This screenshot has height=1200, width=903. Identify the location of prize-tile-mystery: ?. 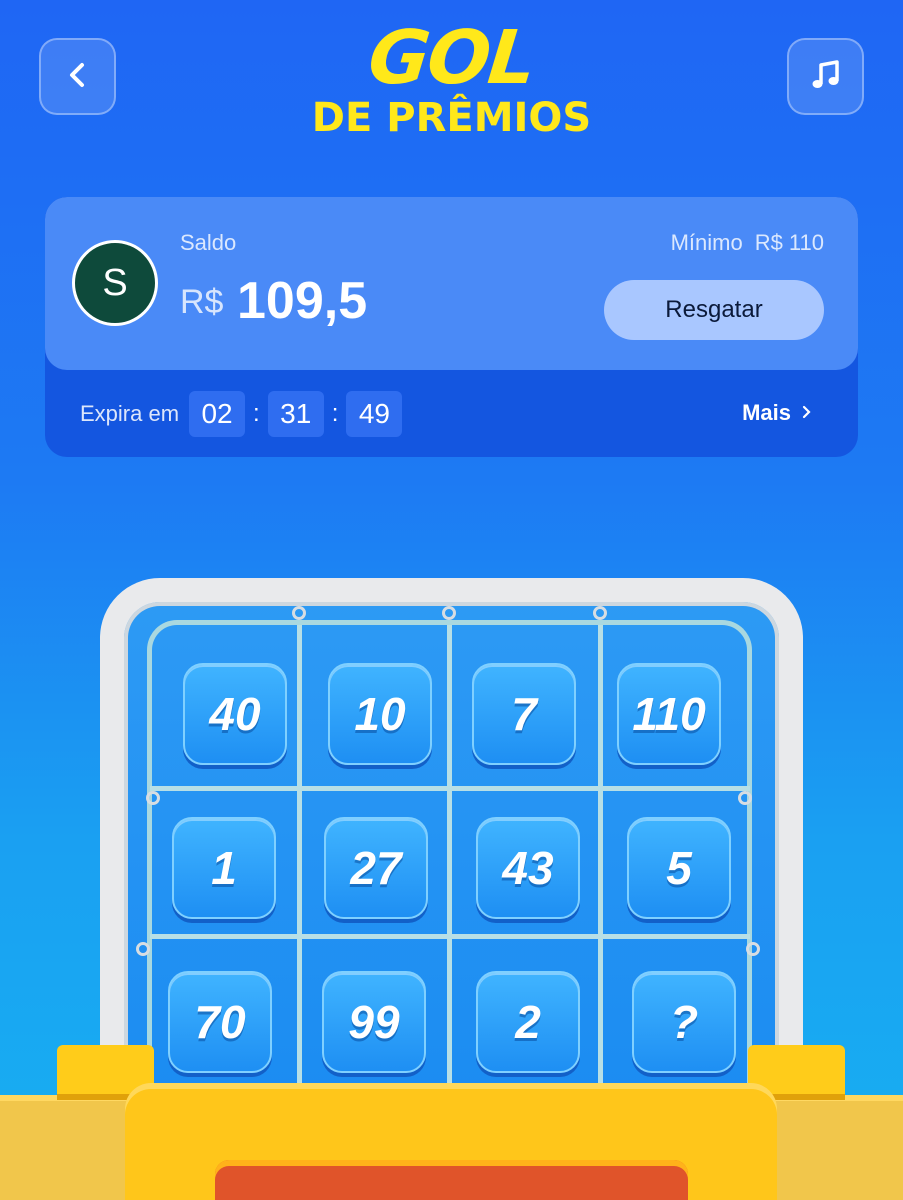
(684, 1022).